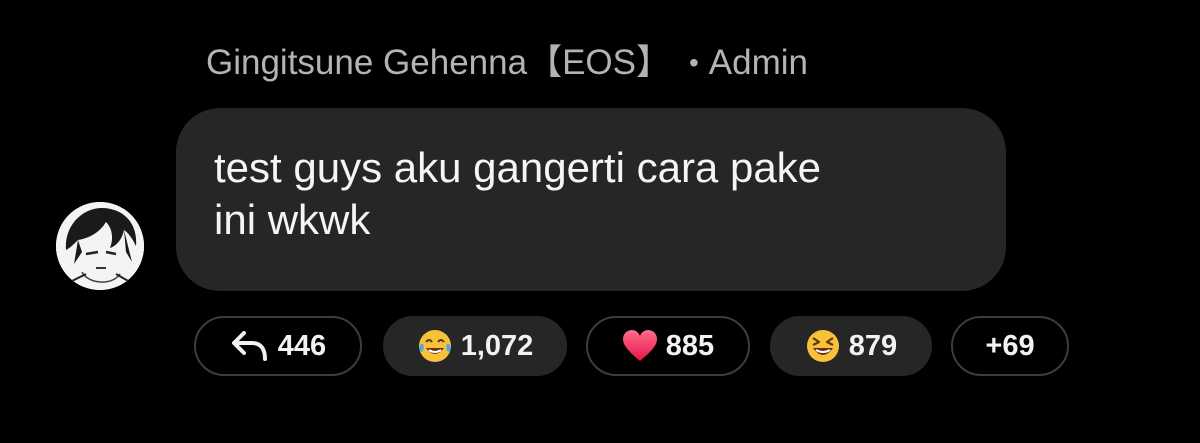  I want to click on reply-count: 446, so click(302, 345).